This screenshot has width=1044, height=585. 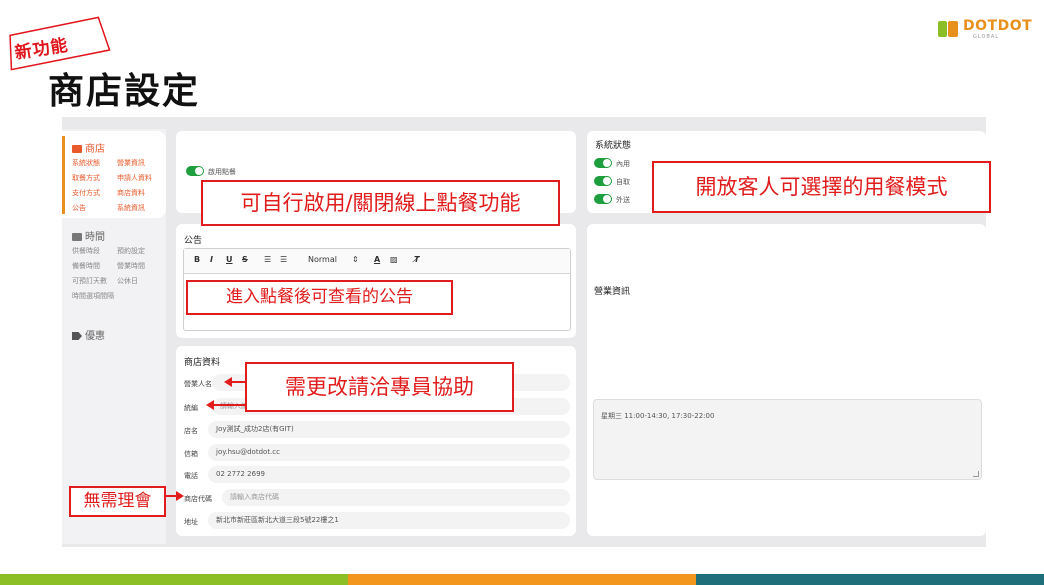 I want to click on sidebar-link-announcement: 公告, so click(x=79, y=208).